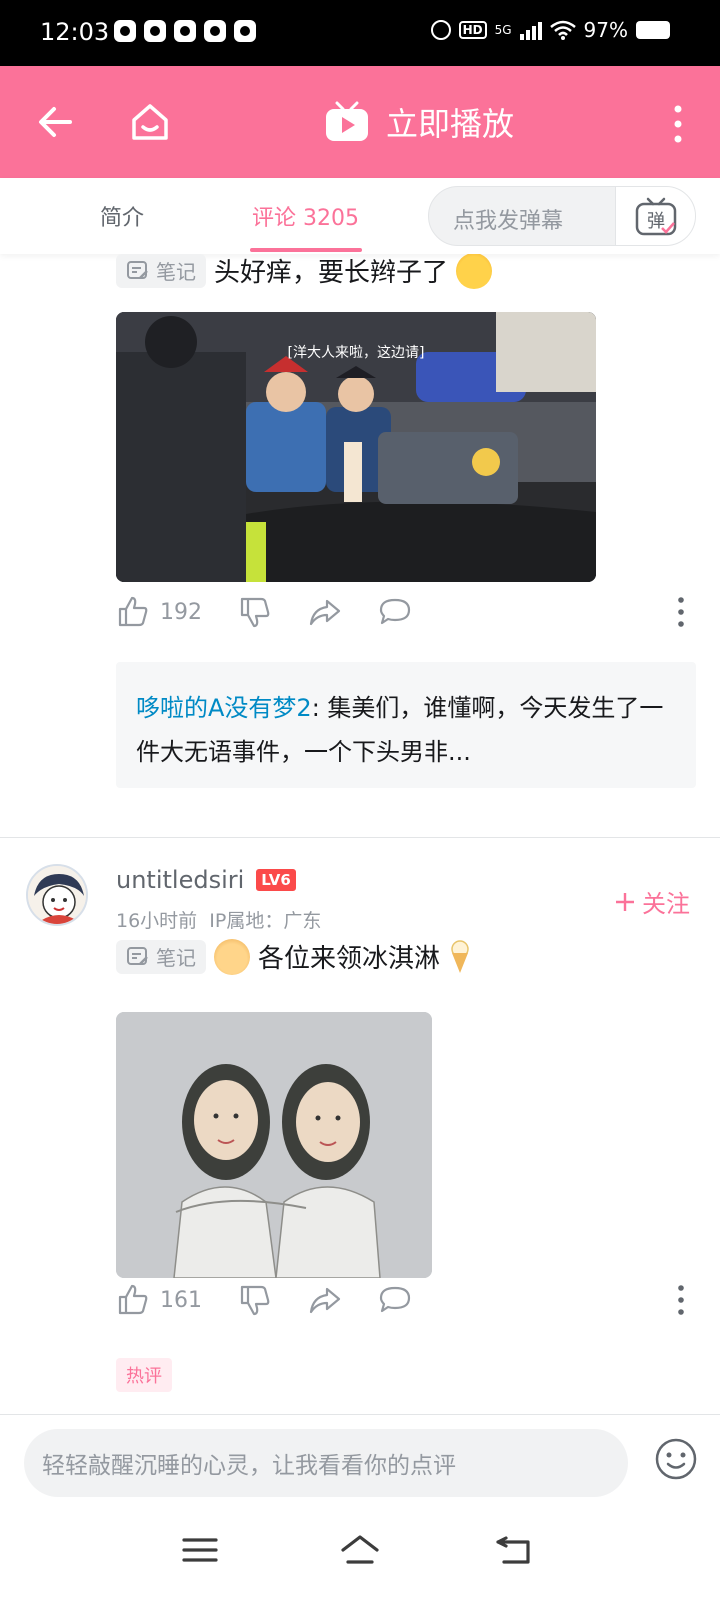 The width and height of the screenshot is (720, 1600). I want to click on app-icon, so click(185, 31).